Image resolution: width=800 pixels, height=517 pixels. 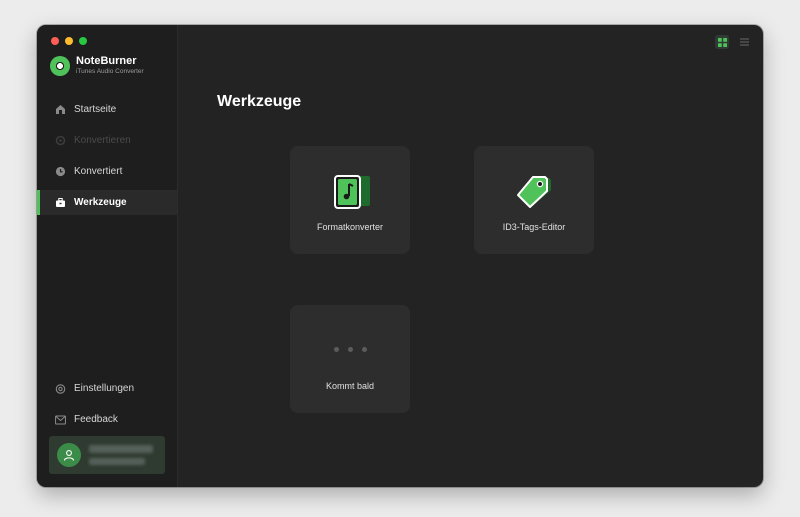 What do you see at coordinates (350, 349) in the screenshot?
I see `more-dots-icon` at bounding box center [350, 349].